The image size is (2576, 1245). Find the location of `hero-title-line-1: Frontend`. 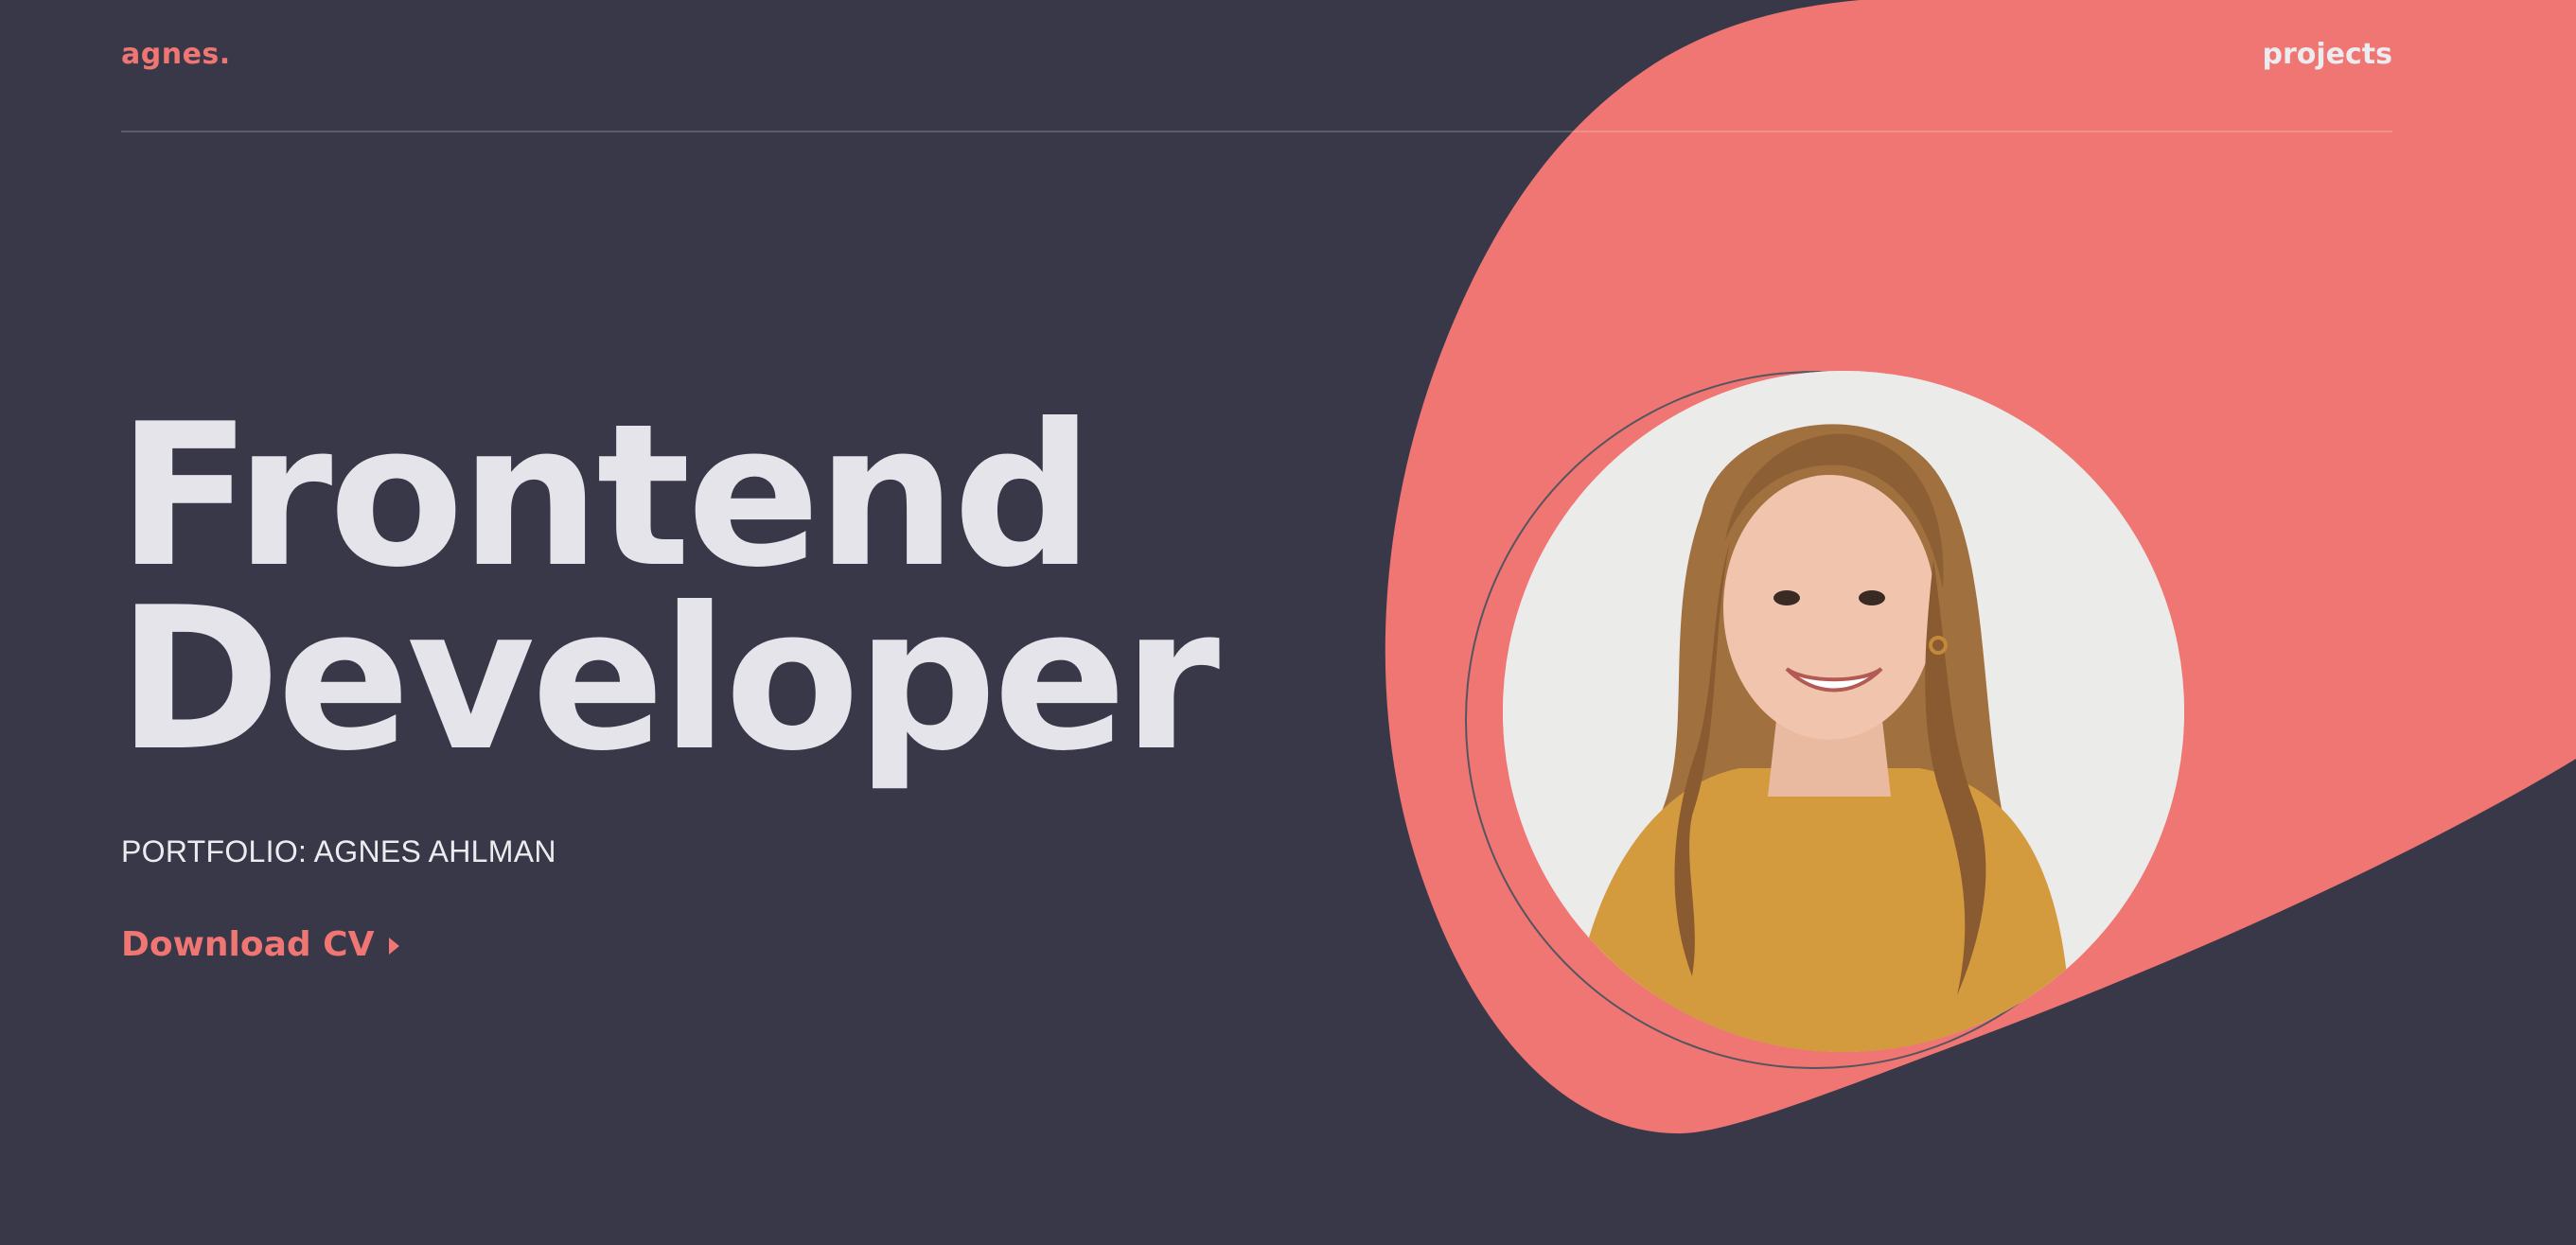

hero-title-line-1: Frontend is located at coordinates (605, 496).